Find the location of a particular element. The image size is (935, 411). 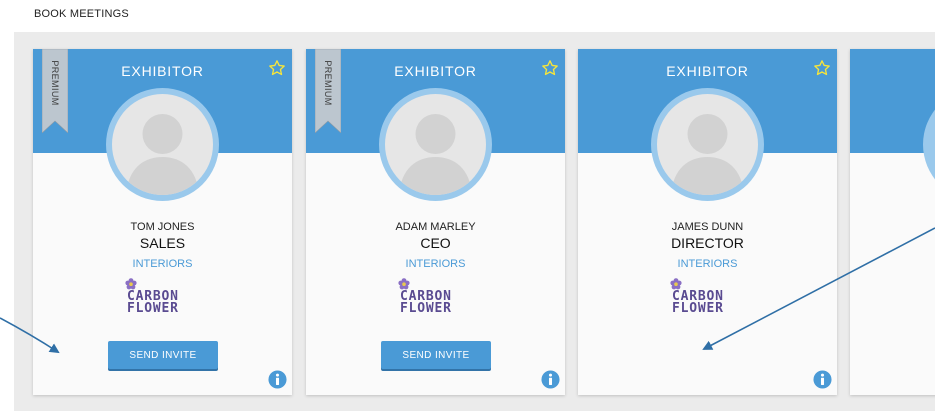

page-heading: BOOK MEETINGS is located at coordinates (81, 14).